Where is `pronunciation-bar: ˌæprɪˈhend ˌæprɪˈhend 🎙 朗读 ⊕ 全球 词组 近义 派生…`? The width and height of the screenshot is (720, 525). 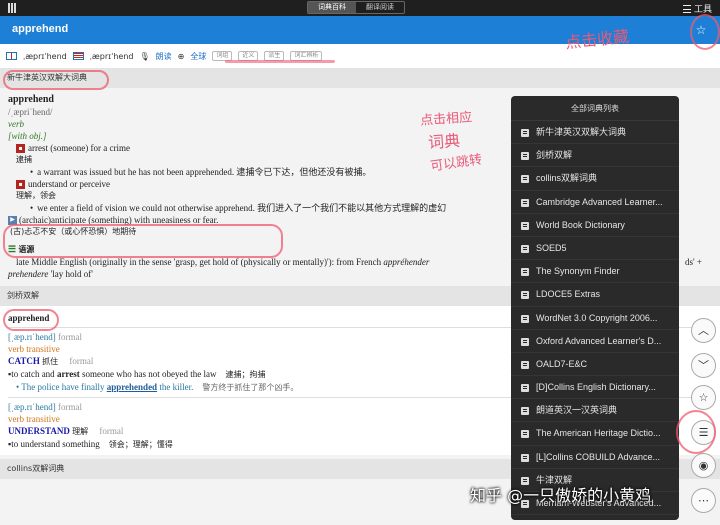
pronunciation-bar: ˌæprɪˈhend ˌæprɪˈhend 🎙 朗读 ⊕ 全球 词组 近义 派生… is located at coordinates (360, 56).